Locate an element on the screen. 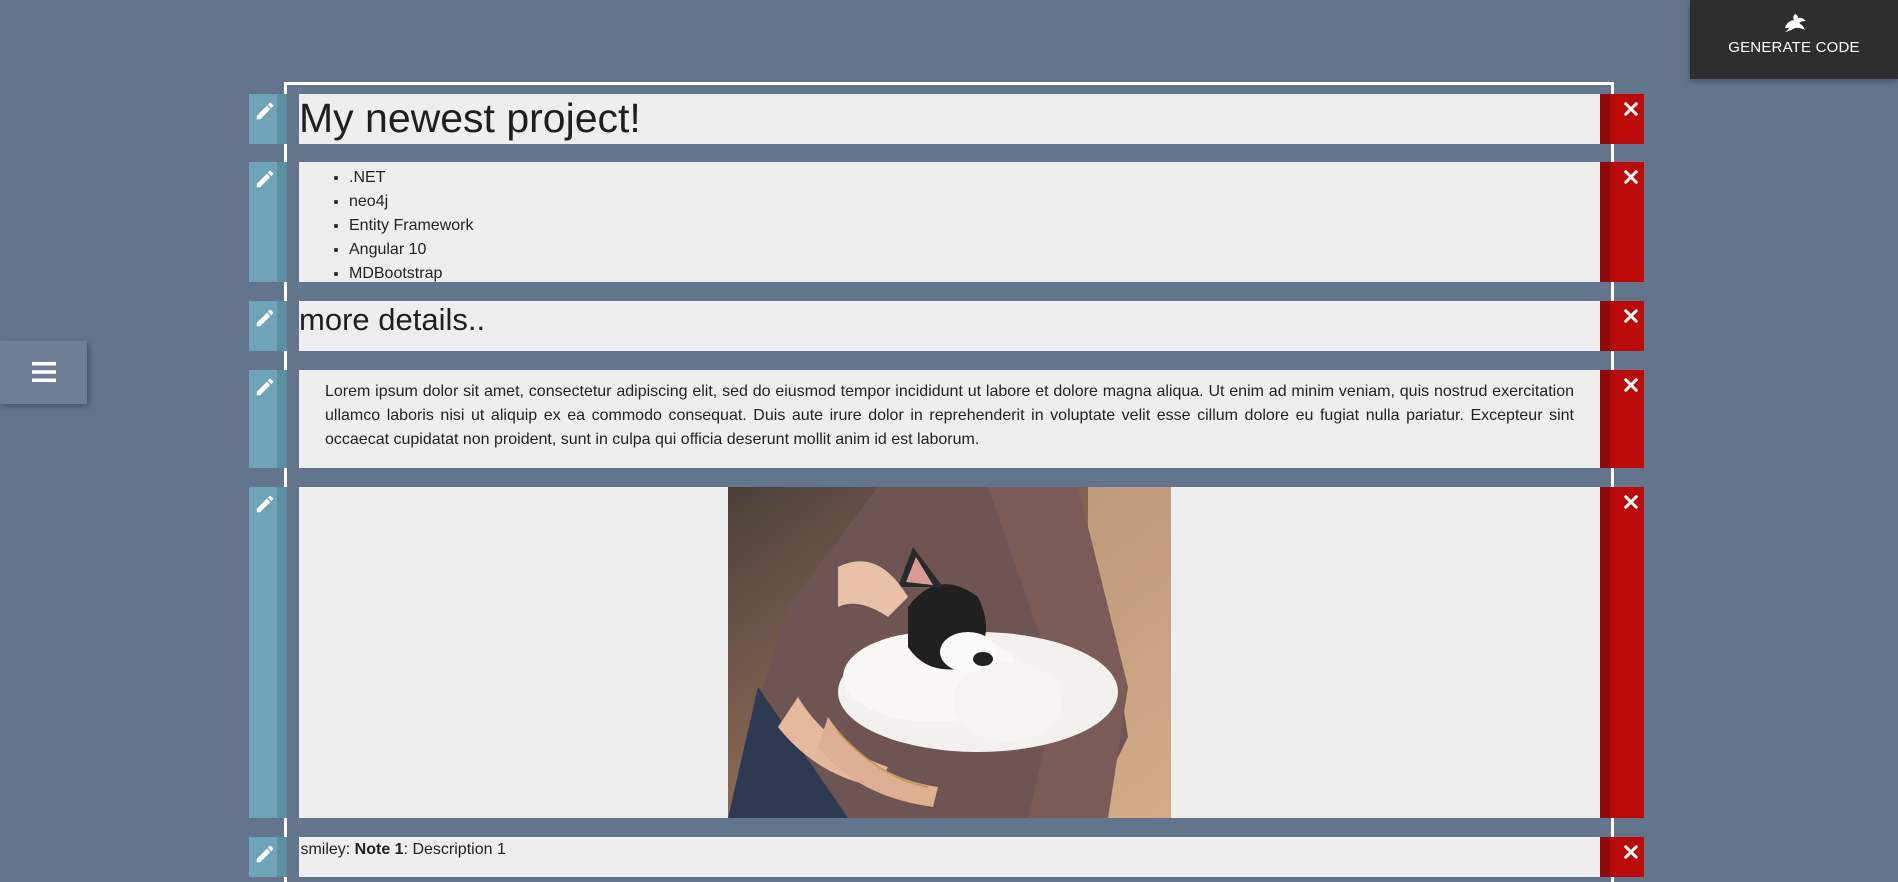 Image resolution: width=1898 pixels, height=882 pixels. delete-image-button is located at coordinates (1622, 652).